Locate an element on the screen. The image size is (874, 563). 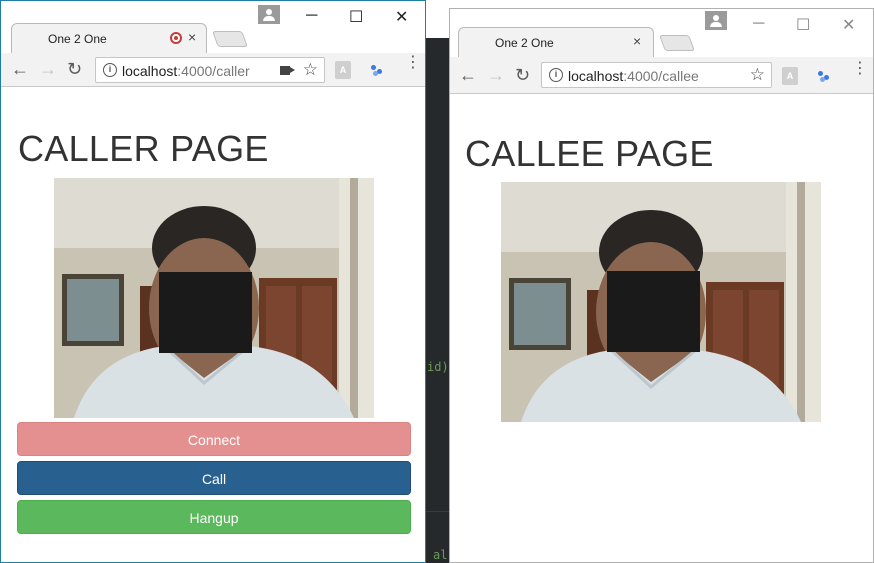
browser-toolbar: ← → ↻ i localhost:4000/callee ☆ A ⋮ is located at coordinates (661, 75).